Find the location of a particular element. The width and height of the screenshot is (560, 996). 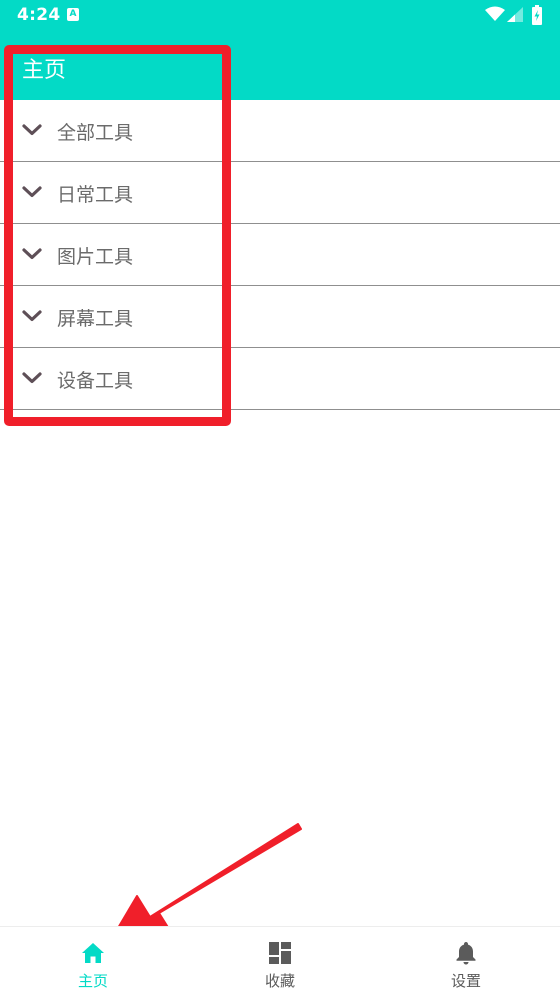

category-label: 屏幕工具 is located at coordinates (95, 319).